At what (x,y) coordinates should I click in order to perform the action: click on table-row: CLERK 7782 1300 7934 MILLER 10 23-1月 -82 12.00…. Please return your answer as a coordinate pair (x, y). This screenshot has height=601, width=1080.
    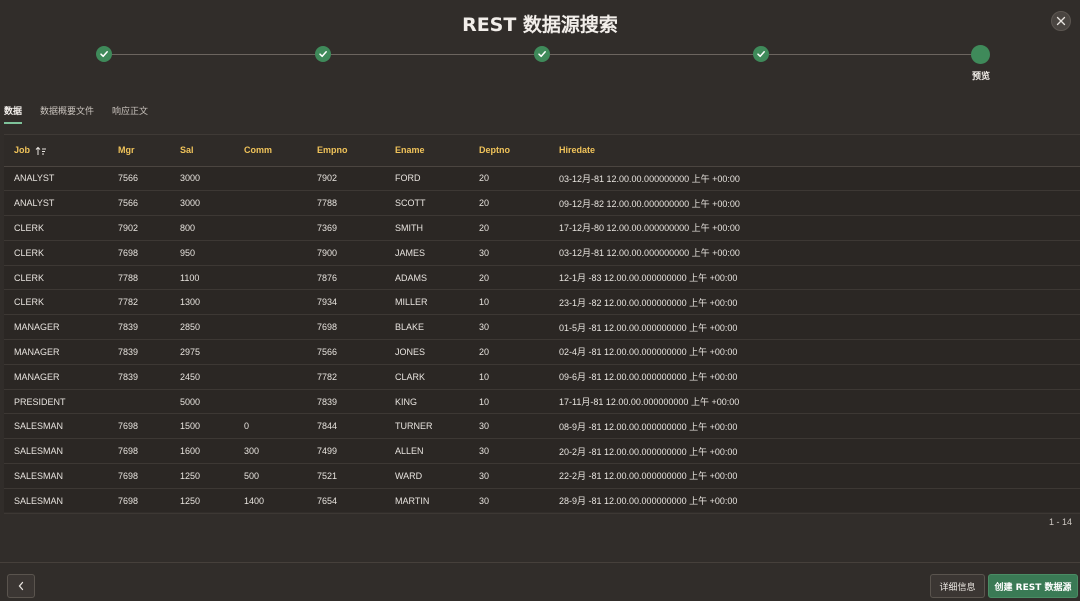
    Looking at the image, I should click on (542, 302).